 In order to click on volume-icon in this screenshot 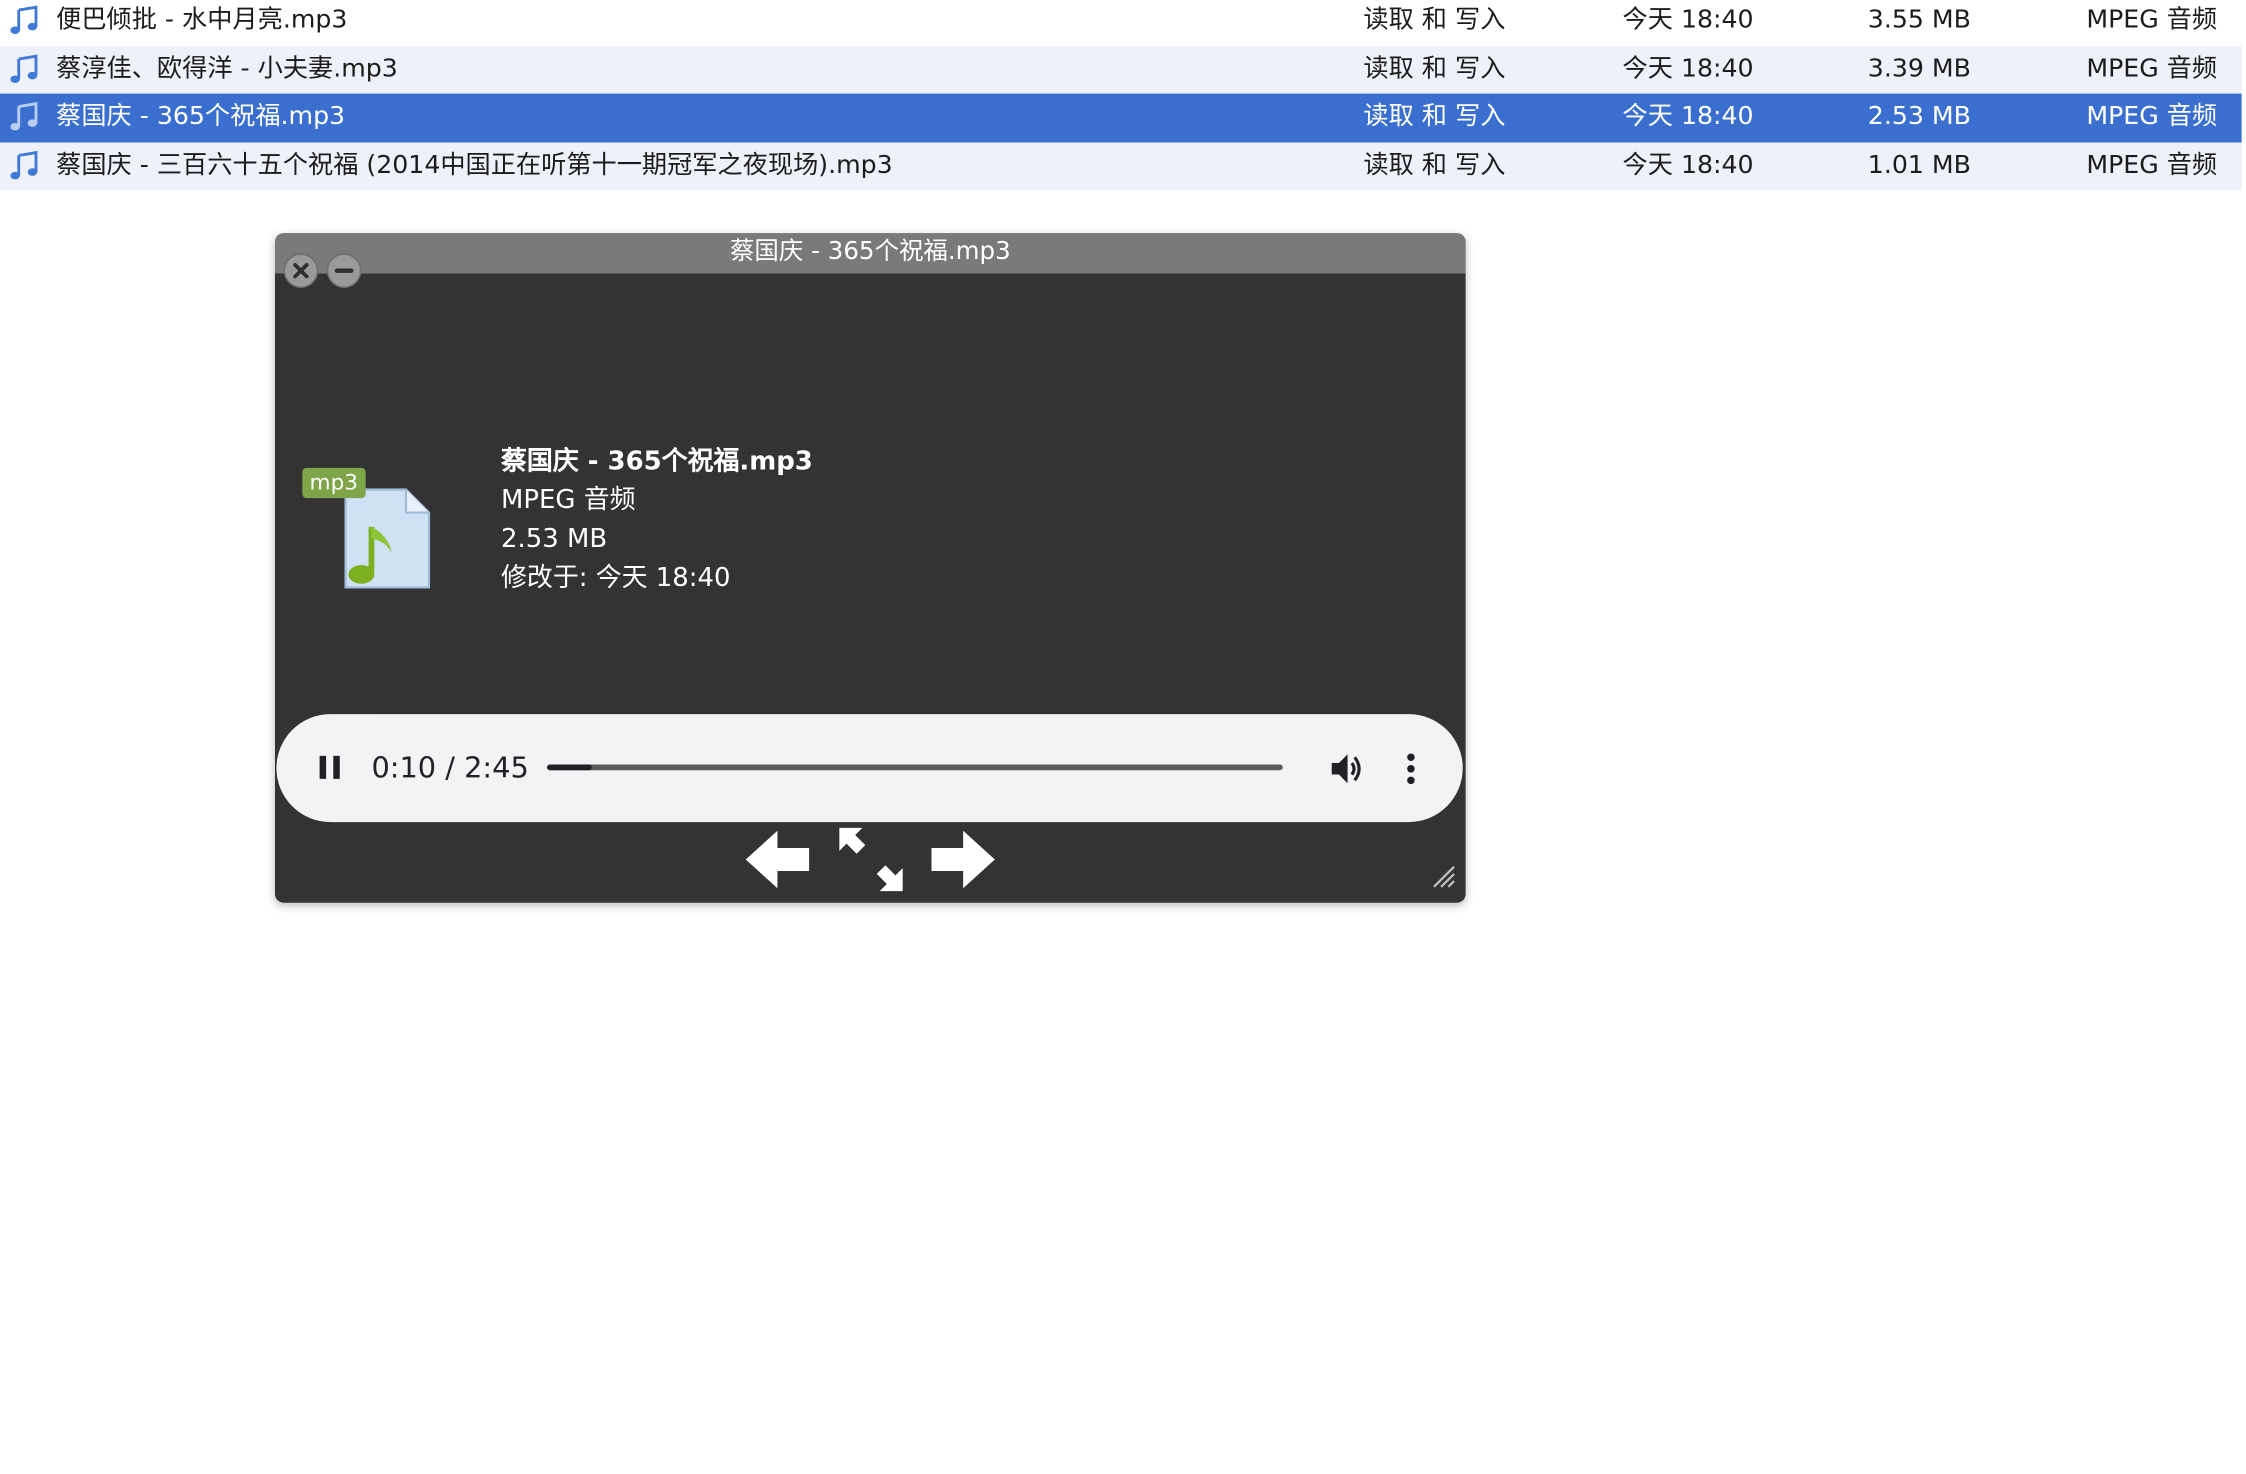, I will do `click(1346, 769)`.